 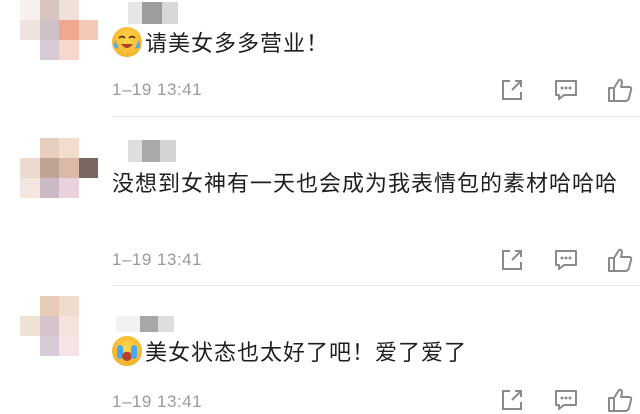 I want to click on comment-text-body: 没想到女神有一天也会成为我表情包的素材哈哈哈, so click(x=365, y=184).